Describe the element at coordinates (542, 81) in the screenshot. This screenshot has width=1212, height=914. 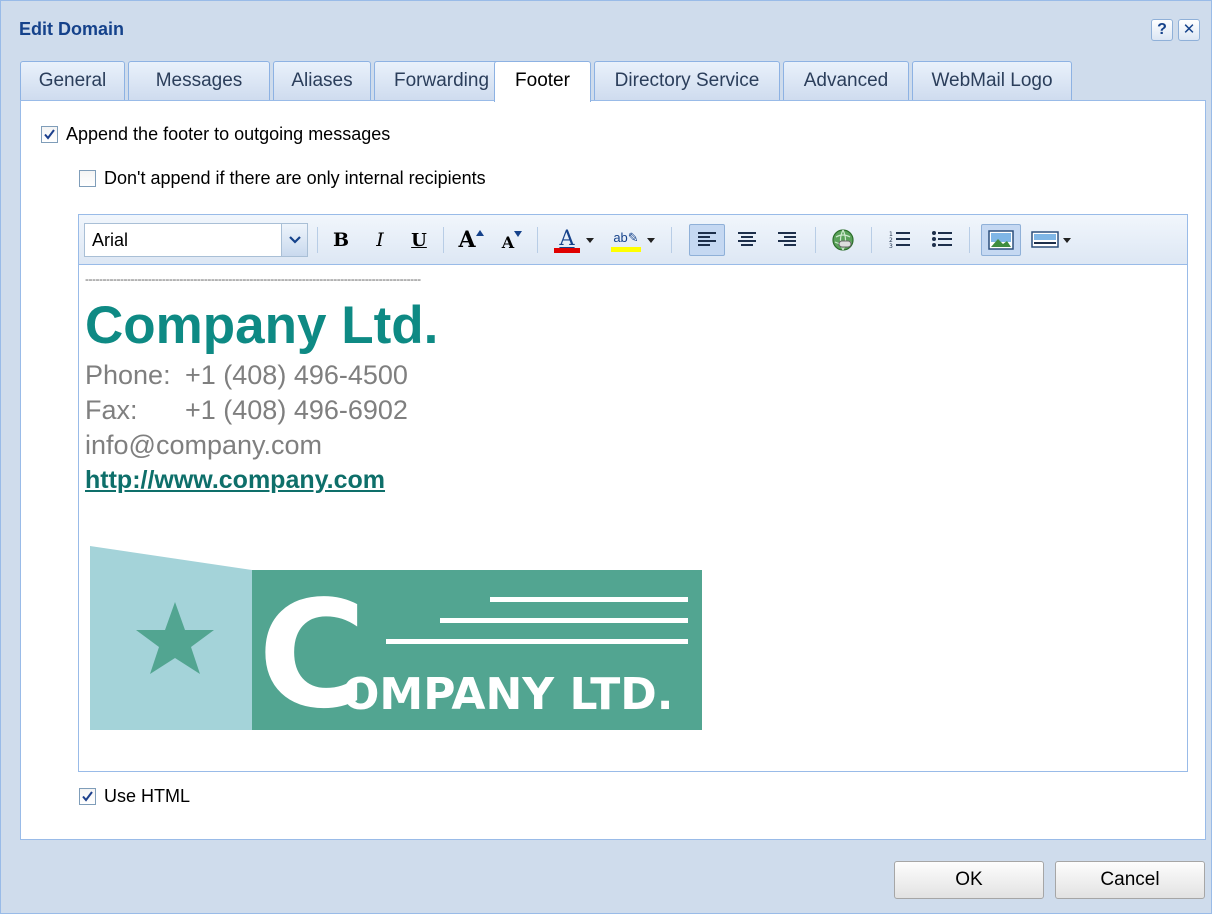
I see `tab-footer: Footer` at that location.